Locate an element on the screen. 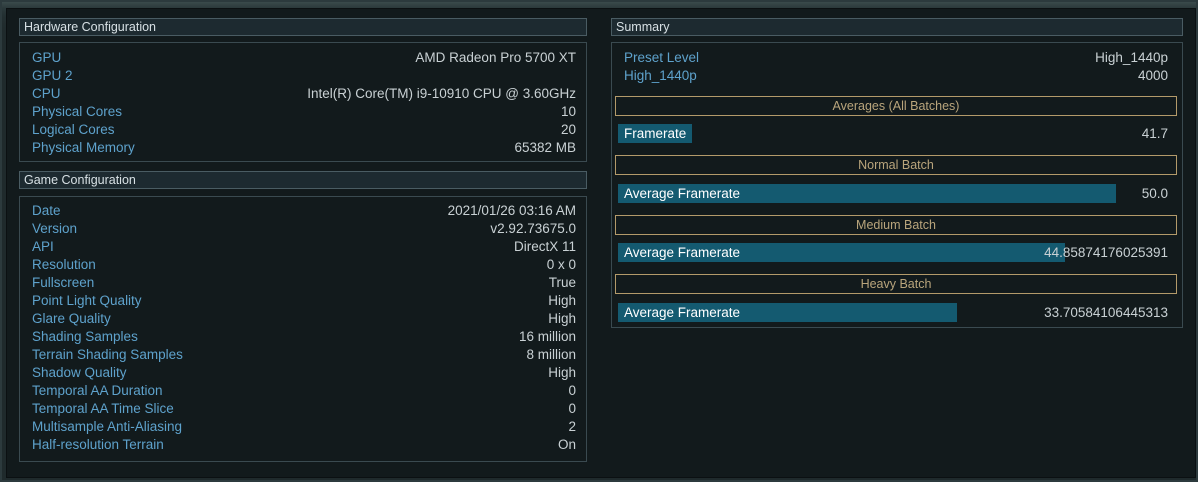  medium-batch-label: Average Framerate is located at coordinates (682, 252).